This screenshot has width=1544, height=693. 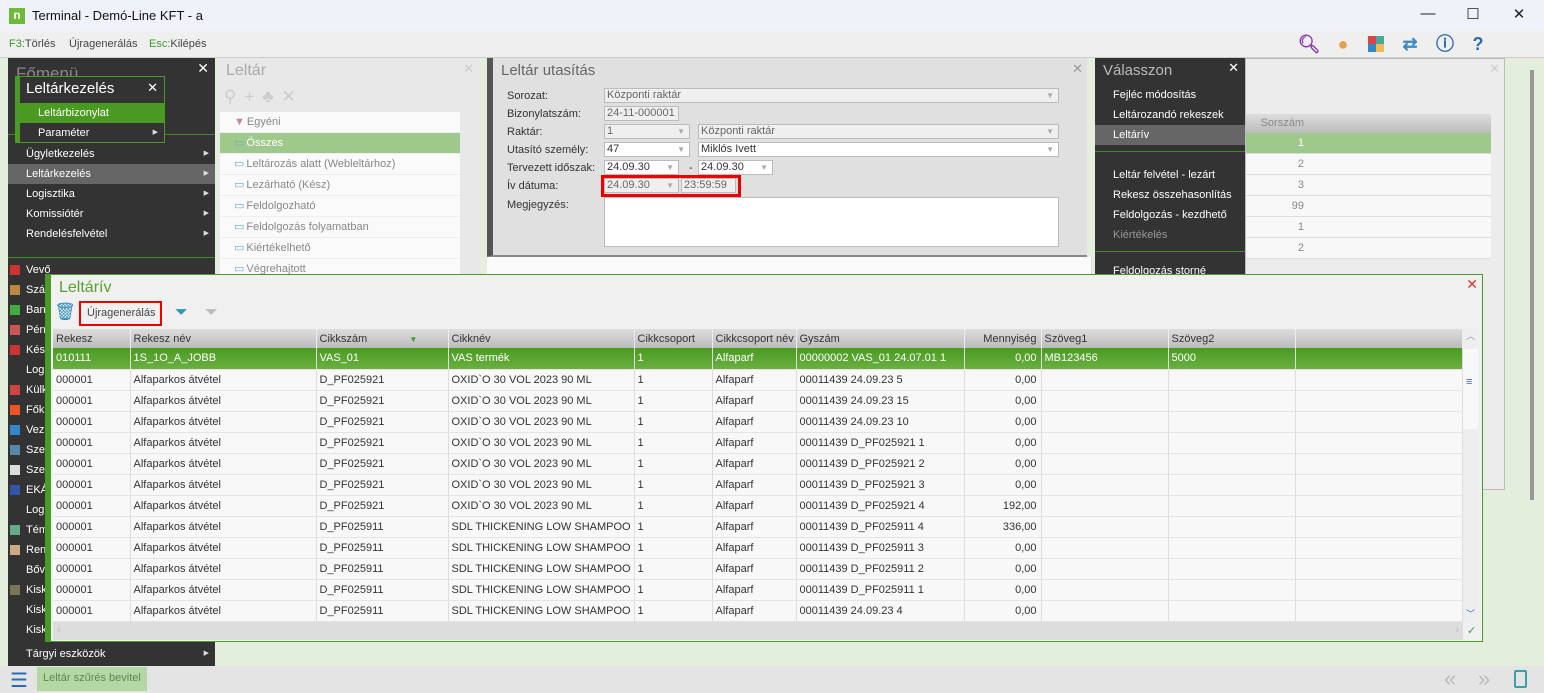 I want to click on column-header: Szöveg2, so click(x=1232, y=338).